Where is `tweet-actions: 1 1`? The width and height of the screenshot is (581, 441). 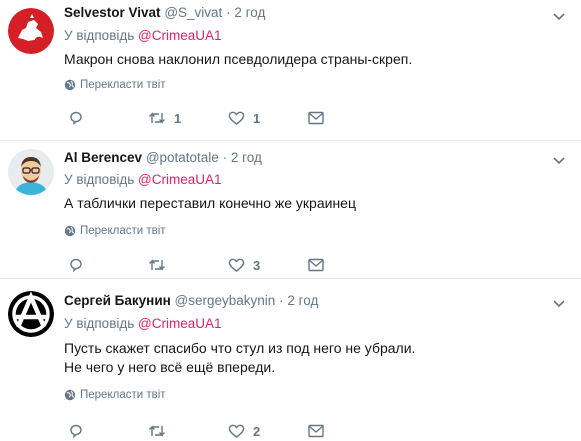
tweet-actions: 1 1 is located at coordinates (204, 118).